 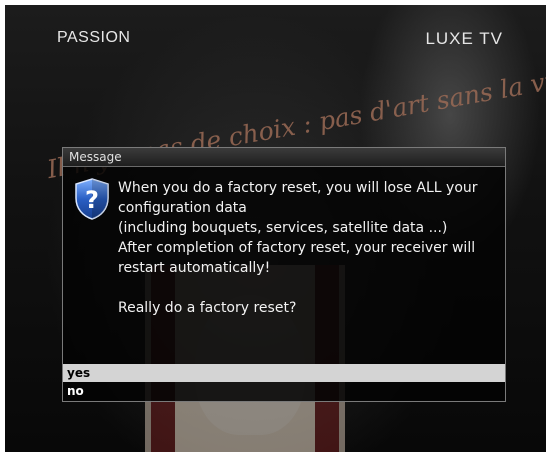 What do you see at coordinates (94, 37) in the screenshot?
I see `channel-name-left: PASSION` at bounding box center [94, 37].